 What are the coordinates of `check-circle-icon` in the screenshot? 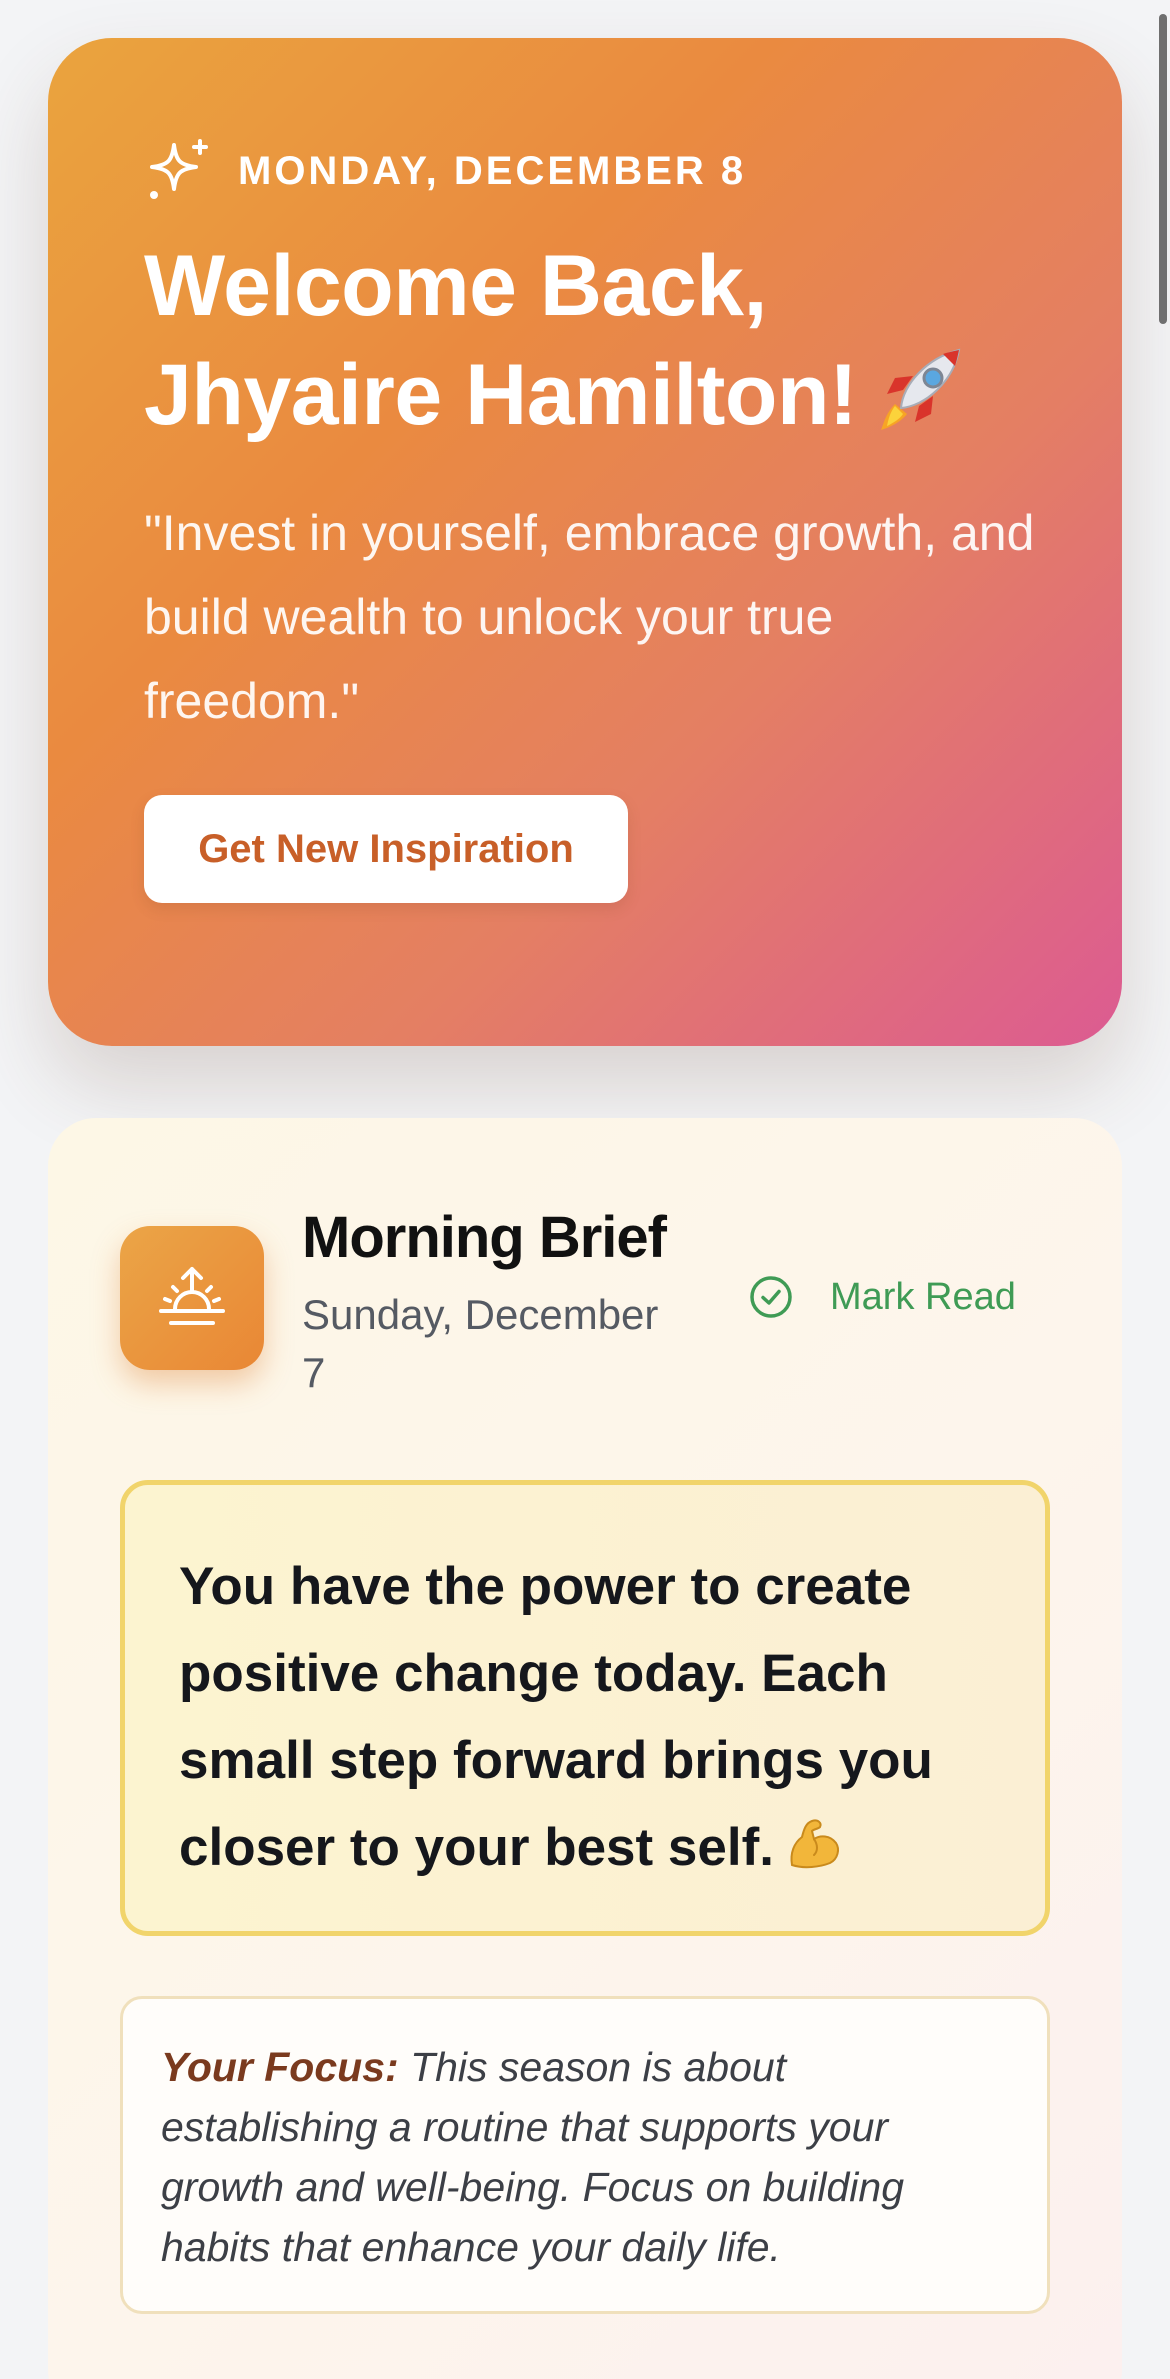 It's located at (771, 1297).